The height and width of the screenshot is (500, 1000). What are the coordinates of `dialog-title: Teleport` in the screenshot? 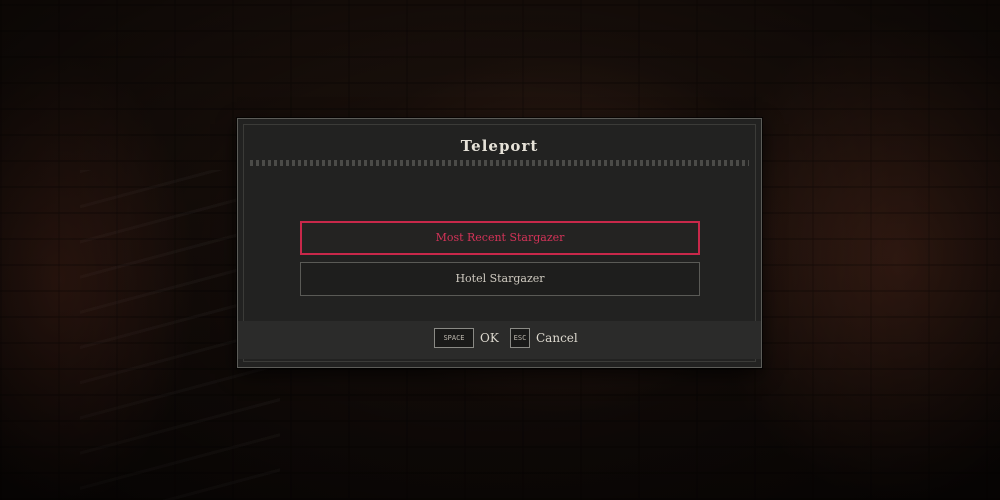 It's located at (499, 146).